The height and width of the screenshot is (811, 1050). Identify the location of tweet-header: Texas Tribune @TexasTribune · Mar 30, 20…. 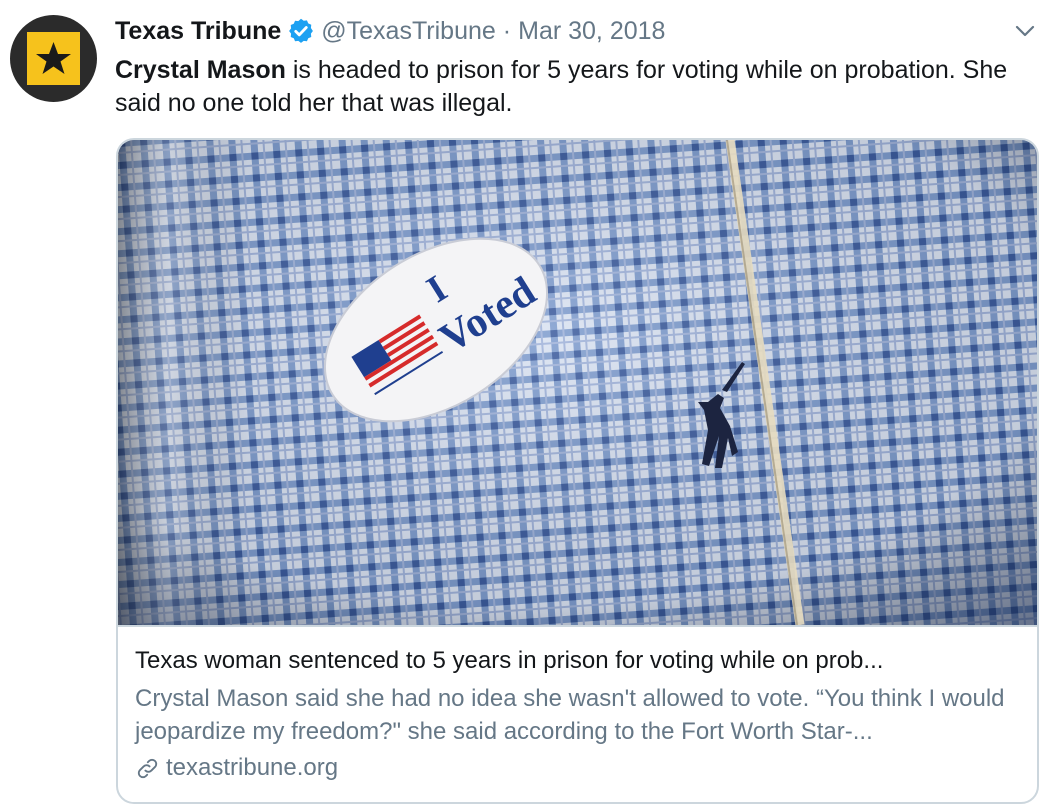
(390, 31).